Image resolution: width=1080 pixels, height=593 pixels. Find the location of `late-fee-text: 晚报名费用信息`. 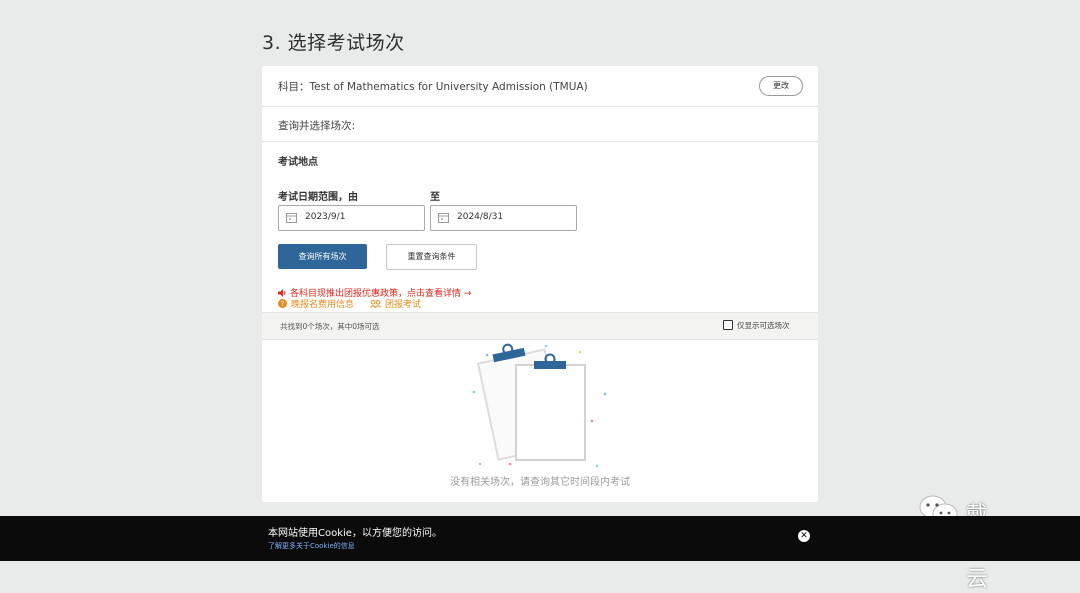

late-fee-text: 晚报名费用信息 is located at coordinates (323, 305).